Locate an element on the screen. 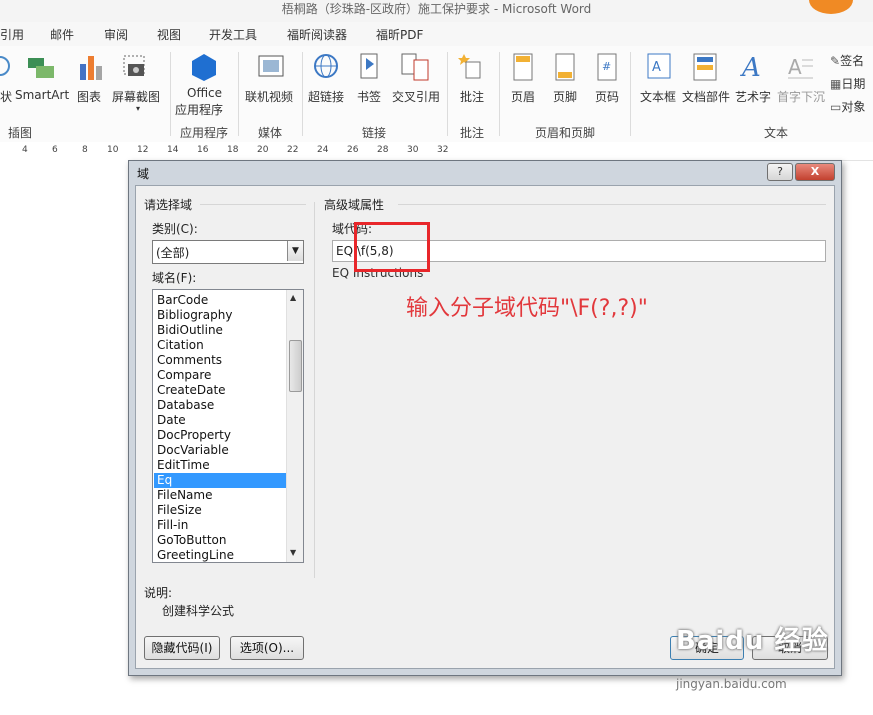 The width and height of the screenshot is (873, 715). tab-foxit-reader: 福昕阅读器 is located at coordinates (317, 34).